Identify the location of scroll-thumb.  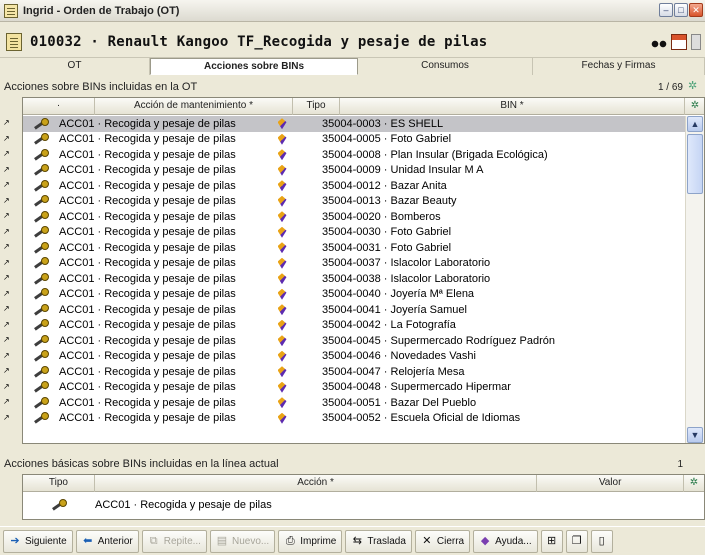
(695, 164).